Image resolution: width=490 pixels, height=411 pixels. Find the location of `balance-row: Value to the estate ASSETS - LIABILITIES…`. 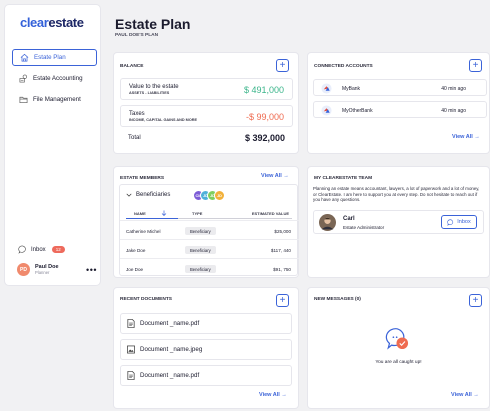

balance-row: Value to the estate ASSETS - LIABILITIES… is located at coordinates (206, 89).